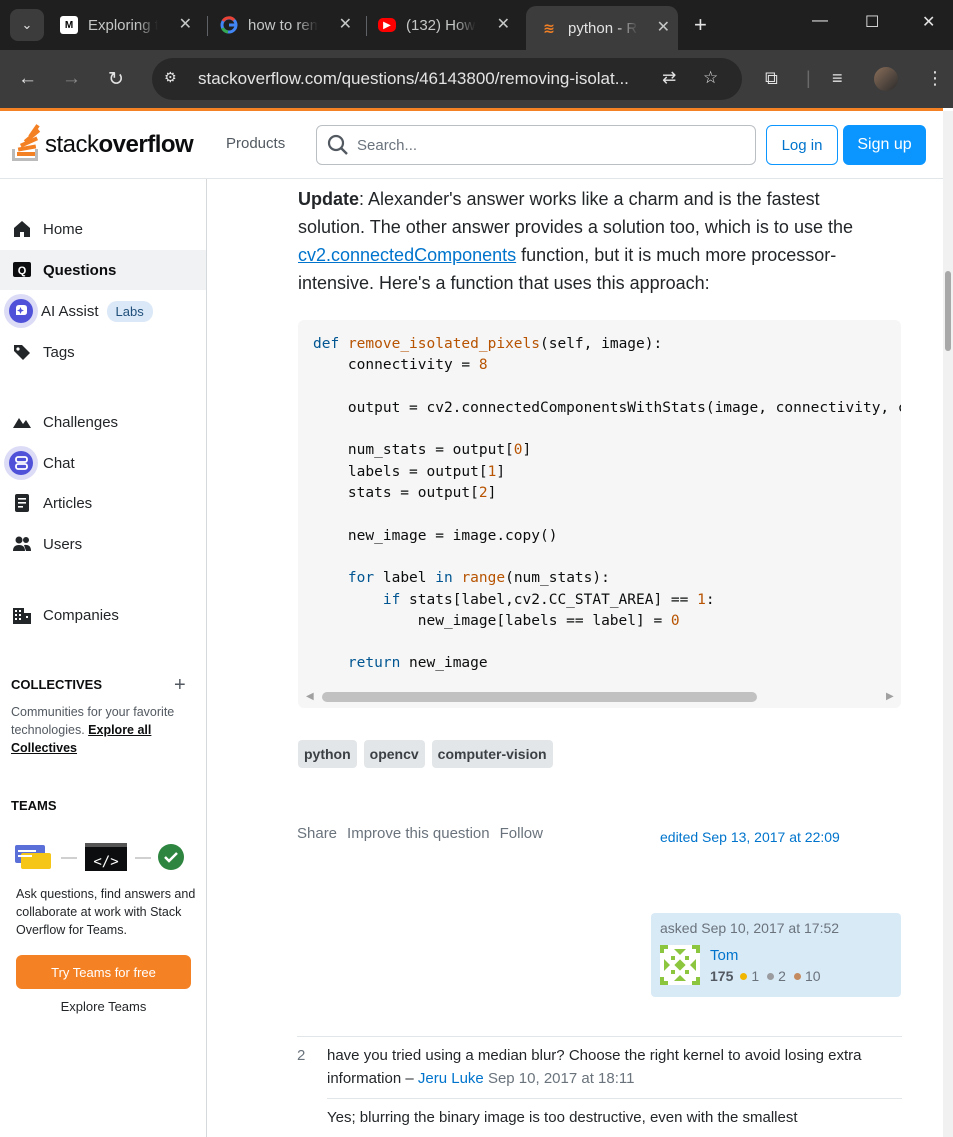 The height and width of the screenshot is (1137, 953). What do you see at coordinates (103, 352) in the screenshot?
I see `sidebar-item-tags: Tags` at bounding box center [103, 352].